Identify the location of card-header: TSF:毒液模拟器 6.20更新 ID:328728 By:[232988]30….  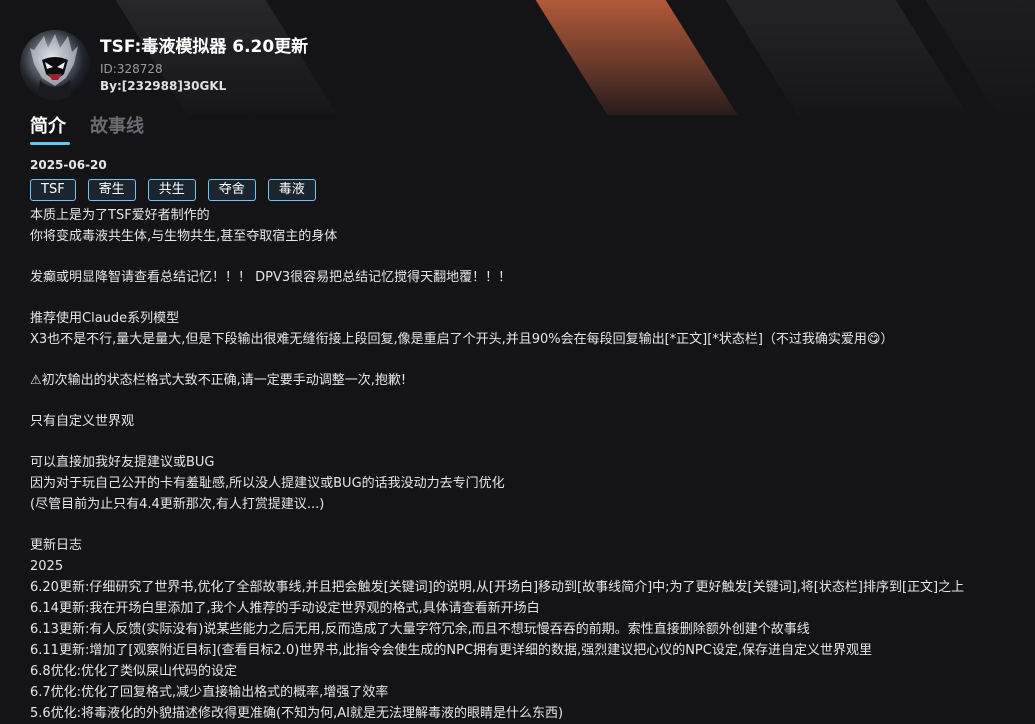
(164, 65).